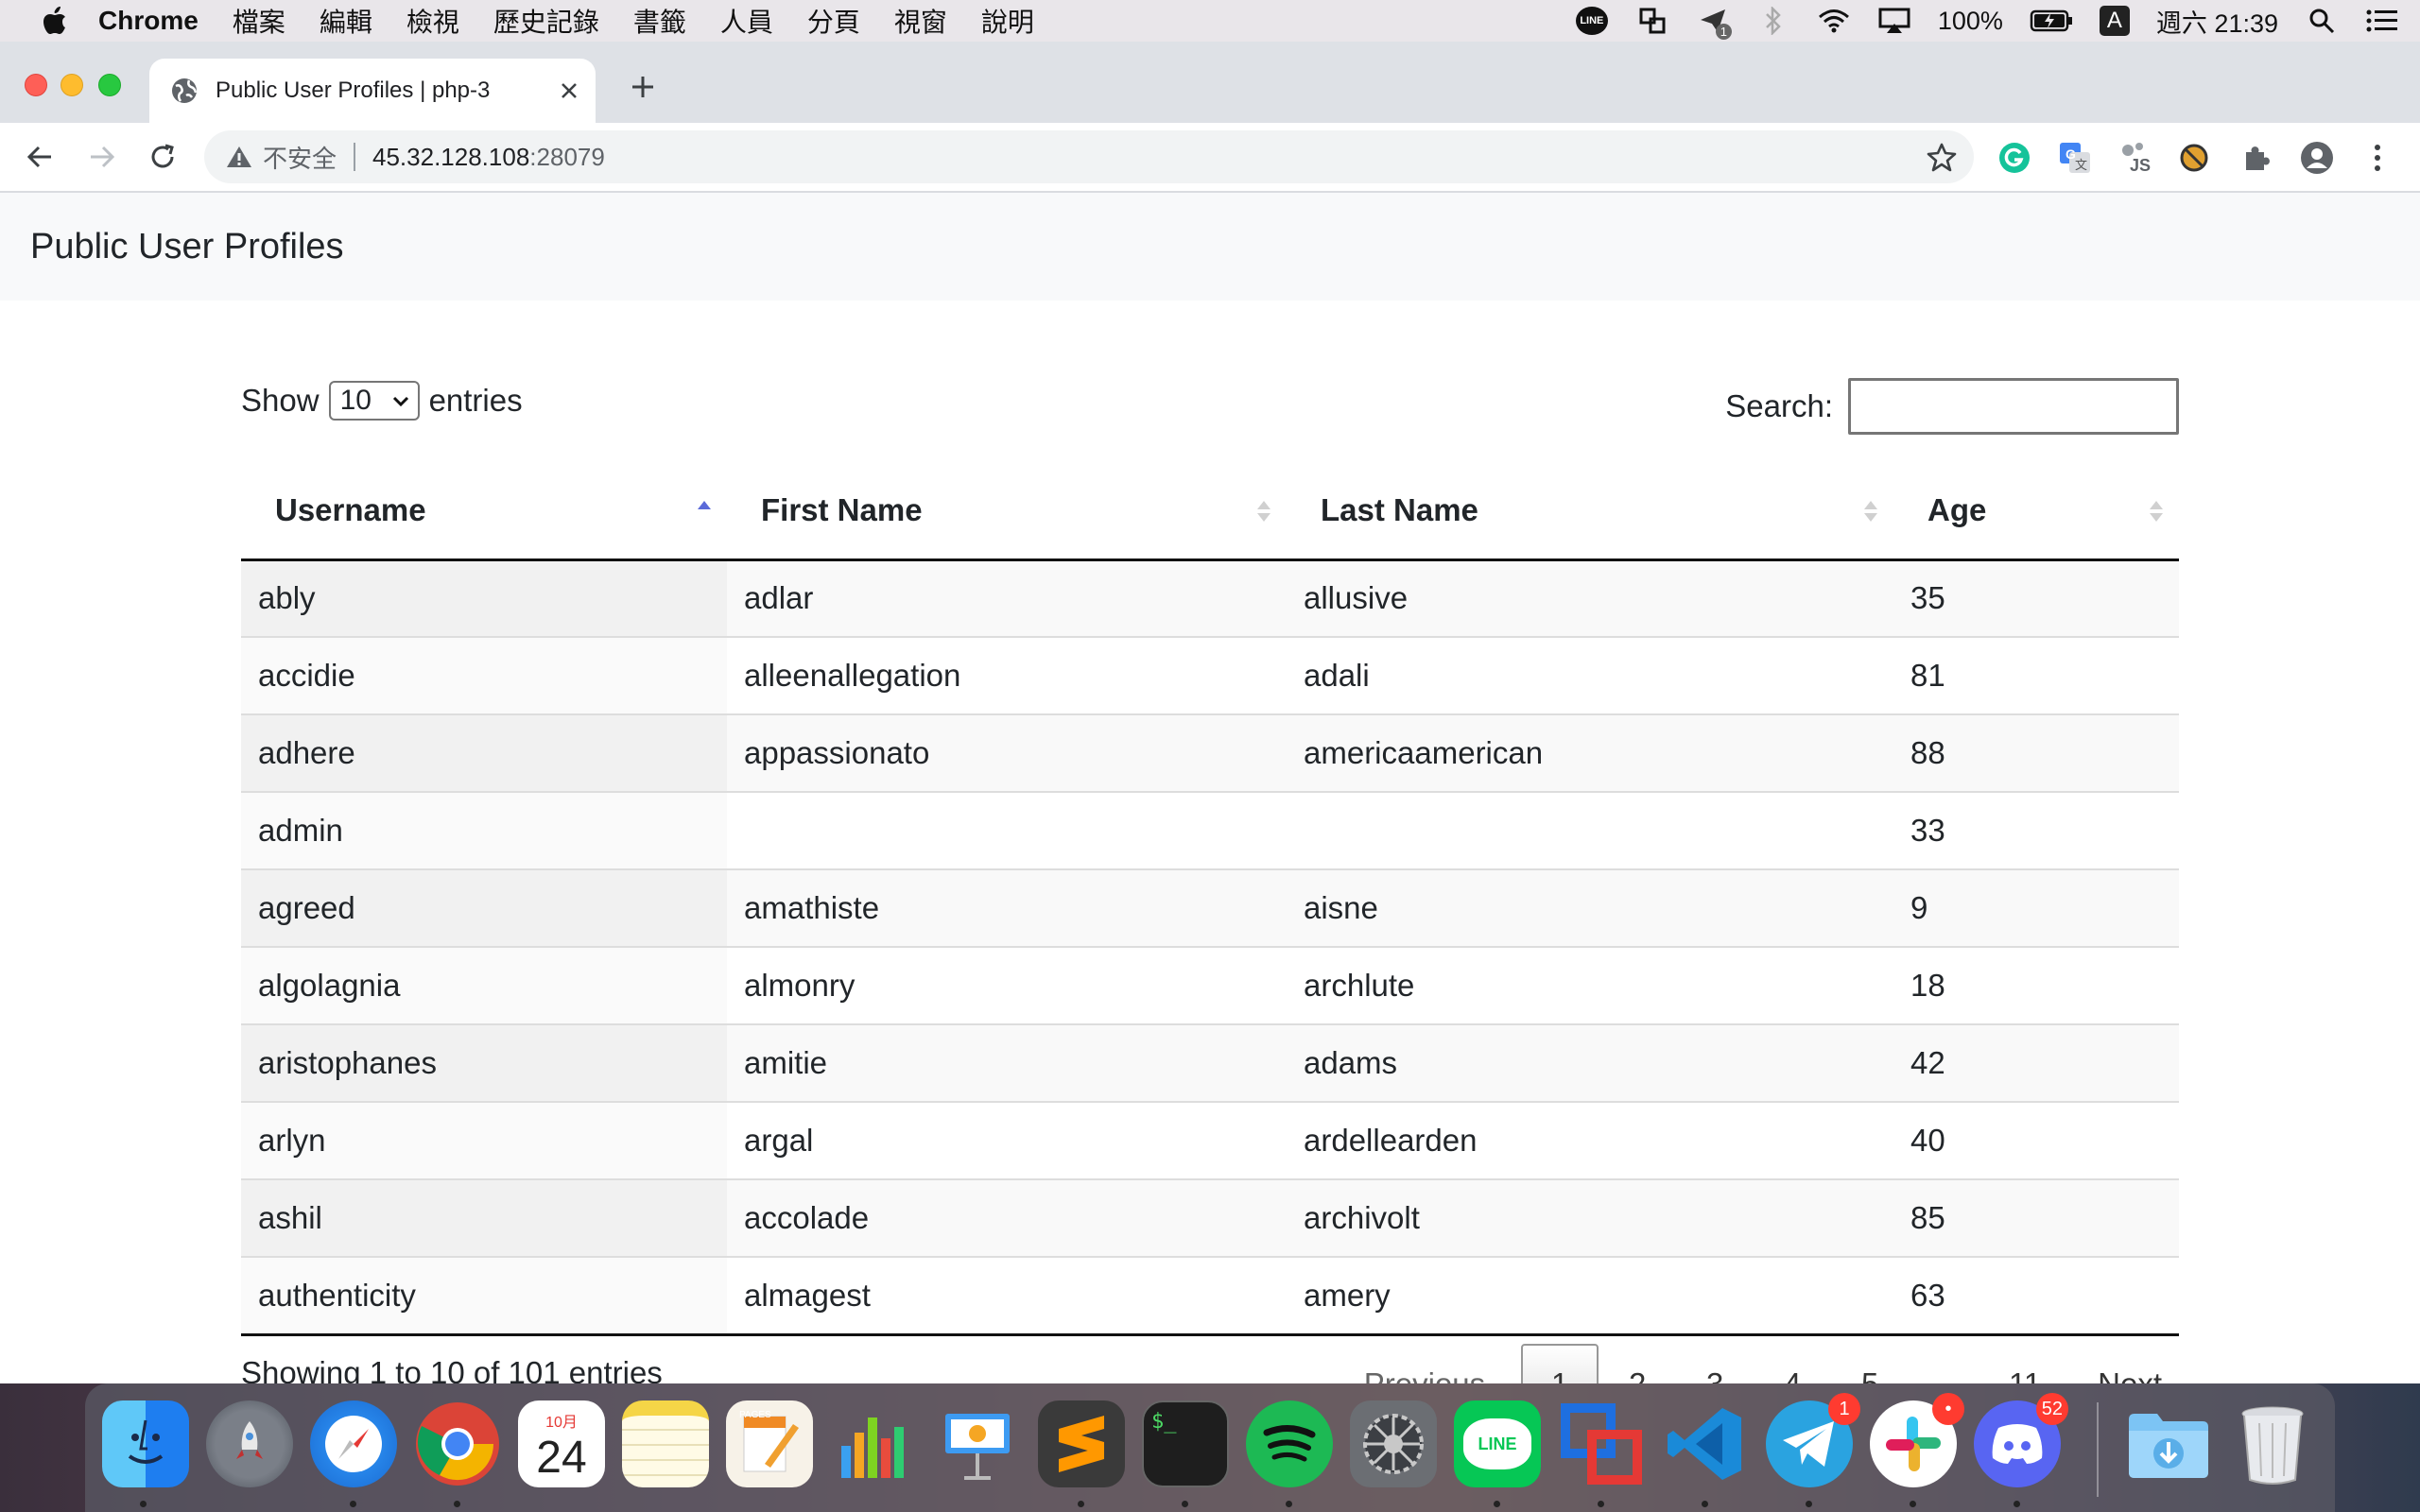 The width and height of the screenshot is (2420, 1512). I want to click on discord-icon: 52, so click(2021, 1440).